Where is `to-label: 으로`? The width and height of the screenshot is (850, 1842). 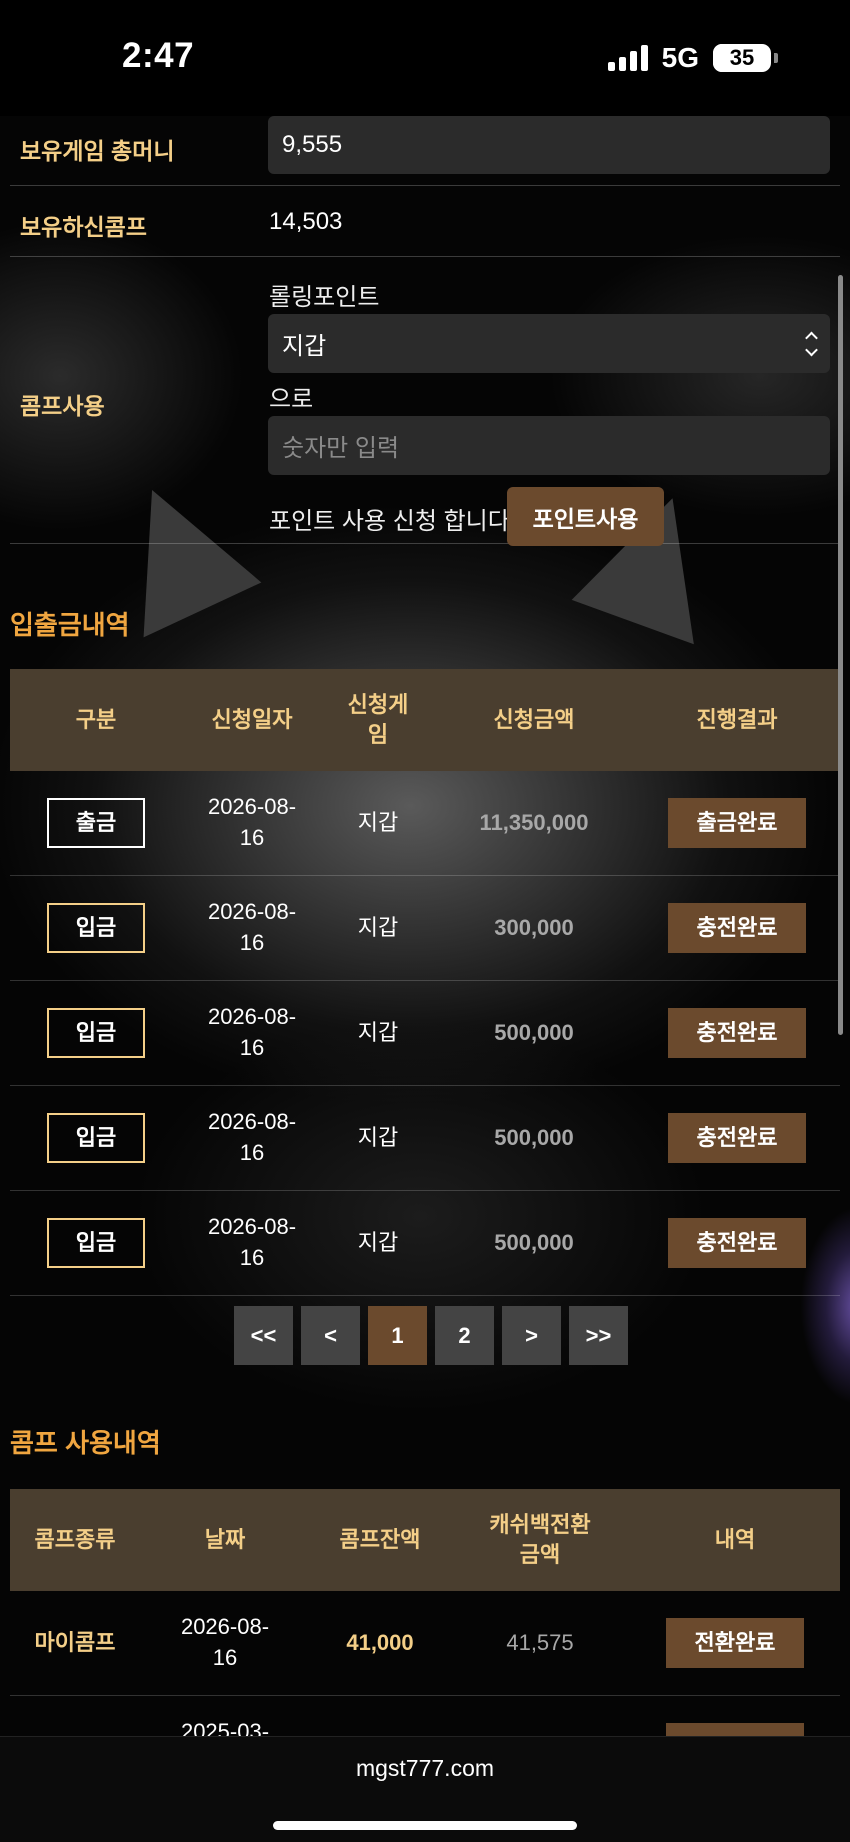 to-label: 으로 is located at coordinates (291, 399).